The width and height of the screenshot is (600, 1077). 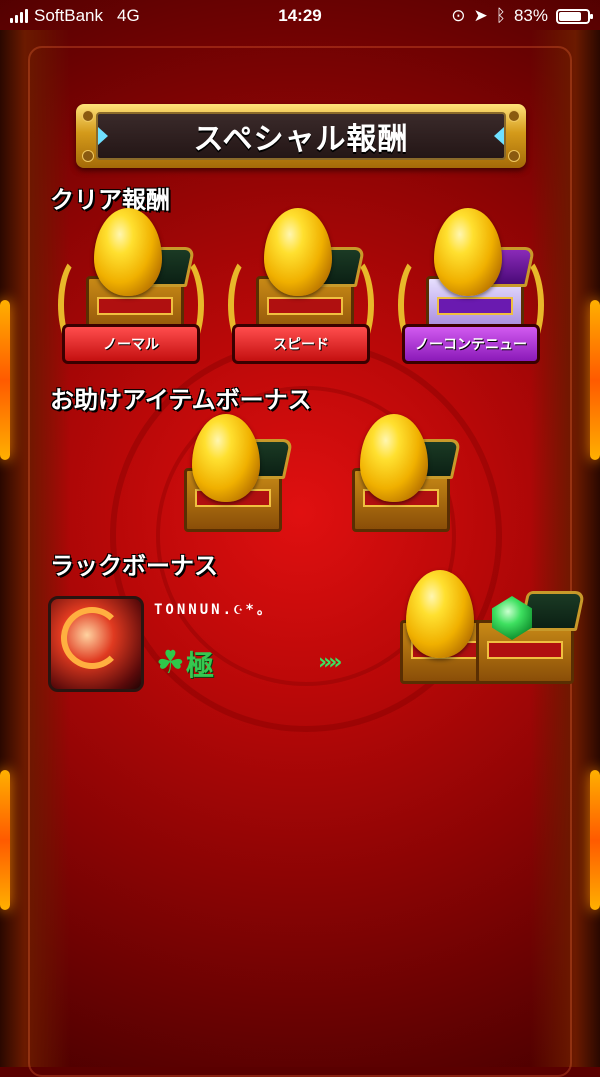 I want to click on battery-percent: 83%, so click(x=530, y=15).